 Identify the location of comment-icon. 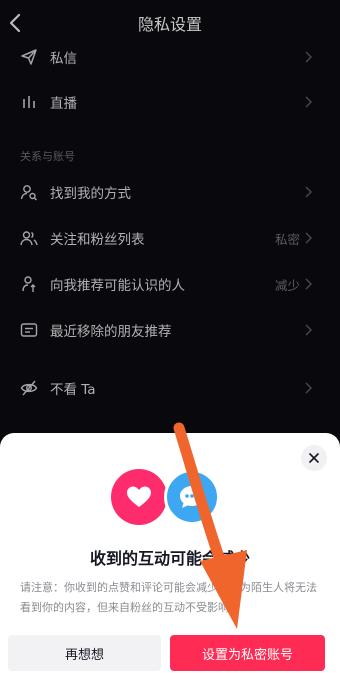
(192, 497).